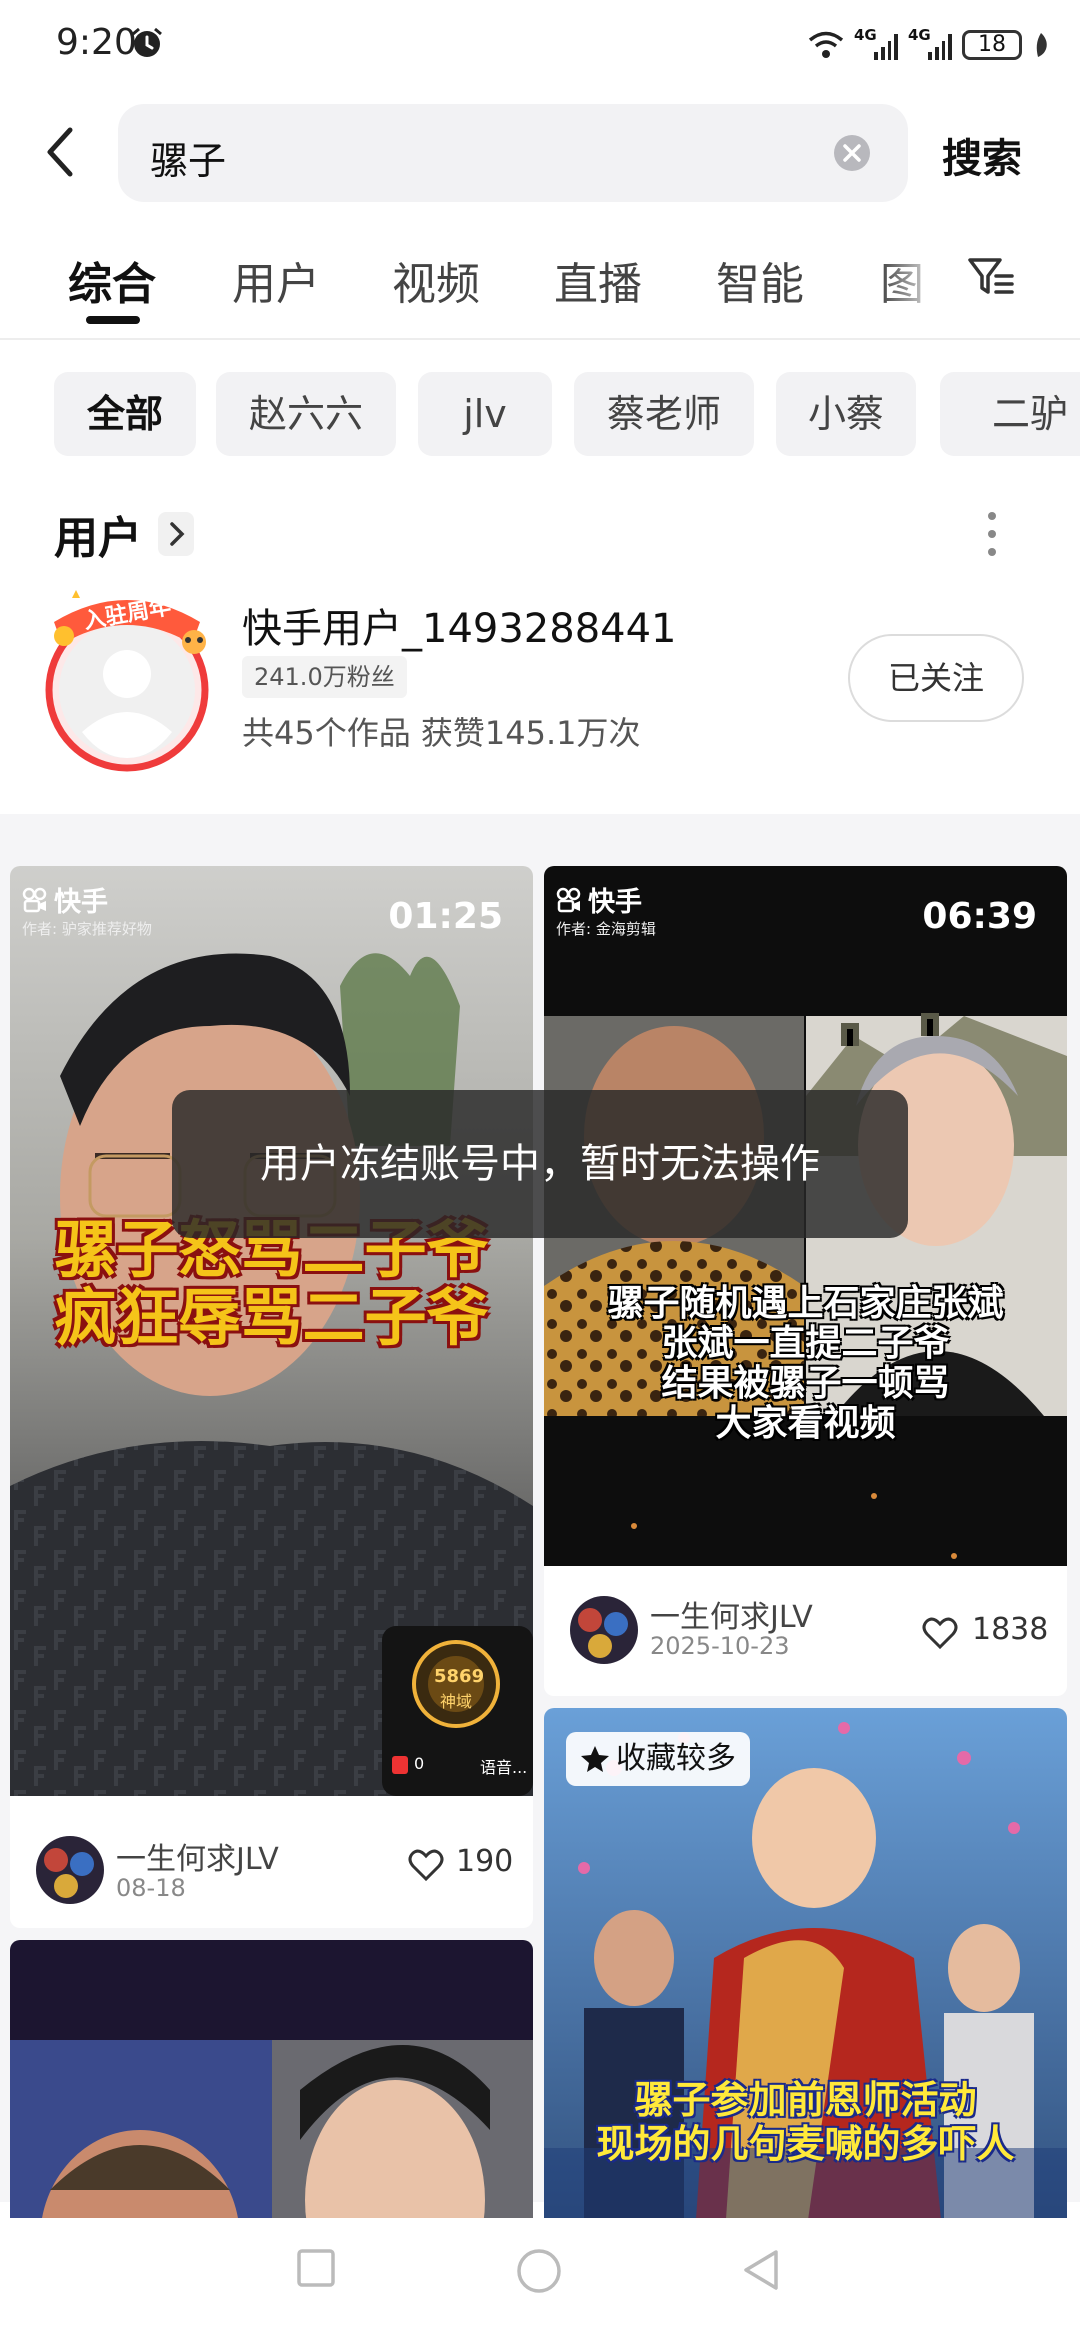 The width and height of the screenshot is (1080, 2331). Describe the element at coordinates (125, 414) in the screenshot. I see `chip-all: 全部` at that location.